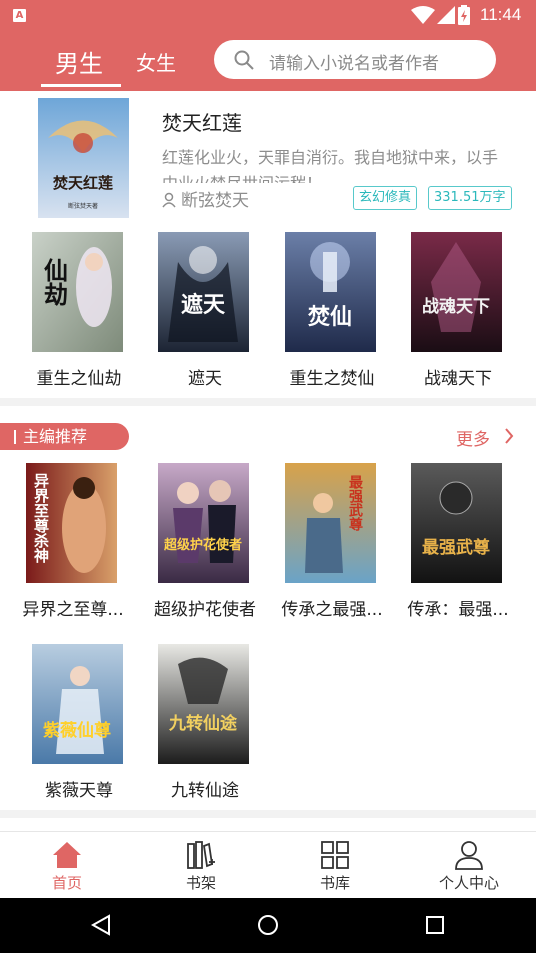  Describe the element at coordinates (354, 64) in the screenshot. I see `search-placeholder: 请输入小说名或者作者` at that location.